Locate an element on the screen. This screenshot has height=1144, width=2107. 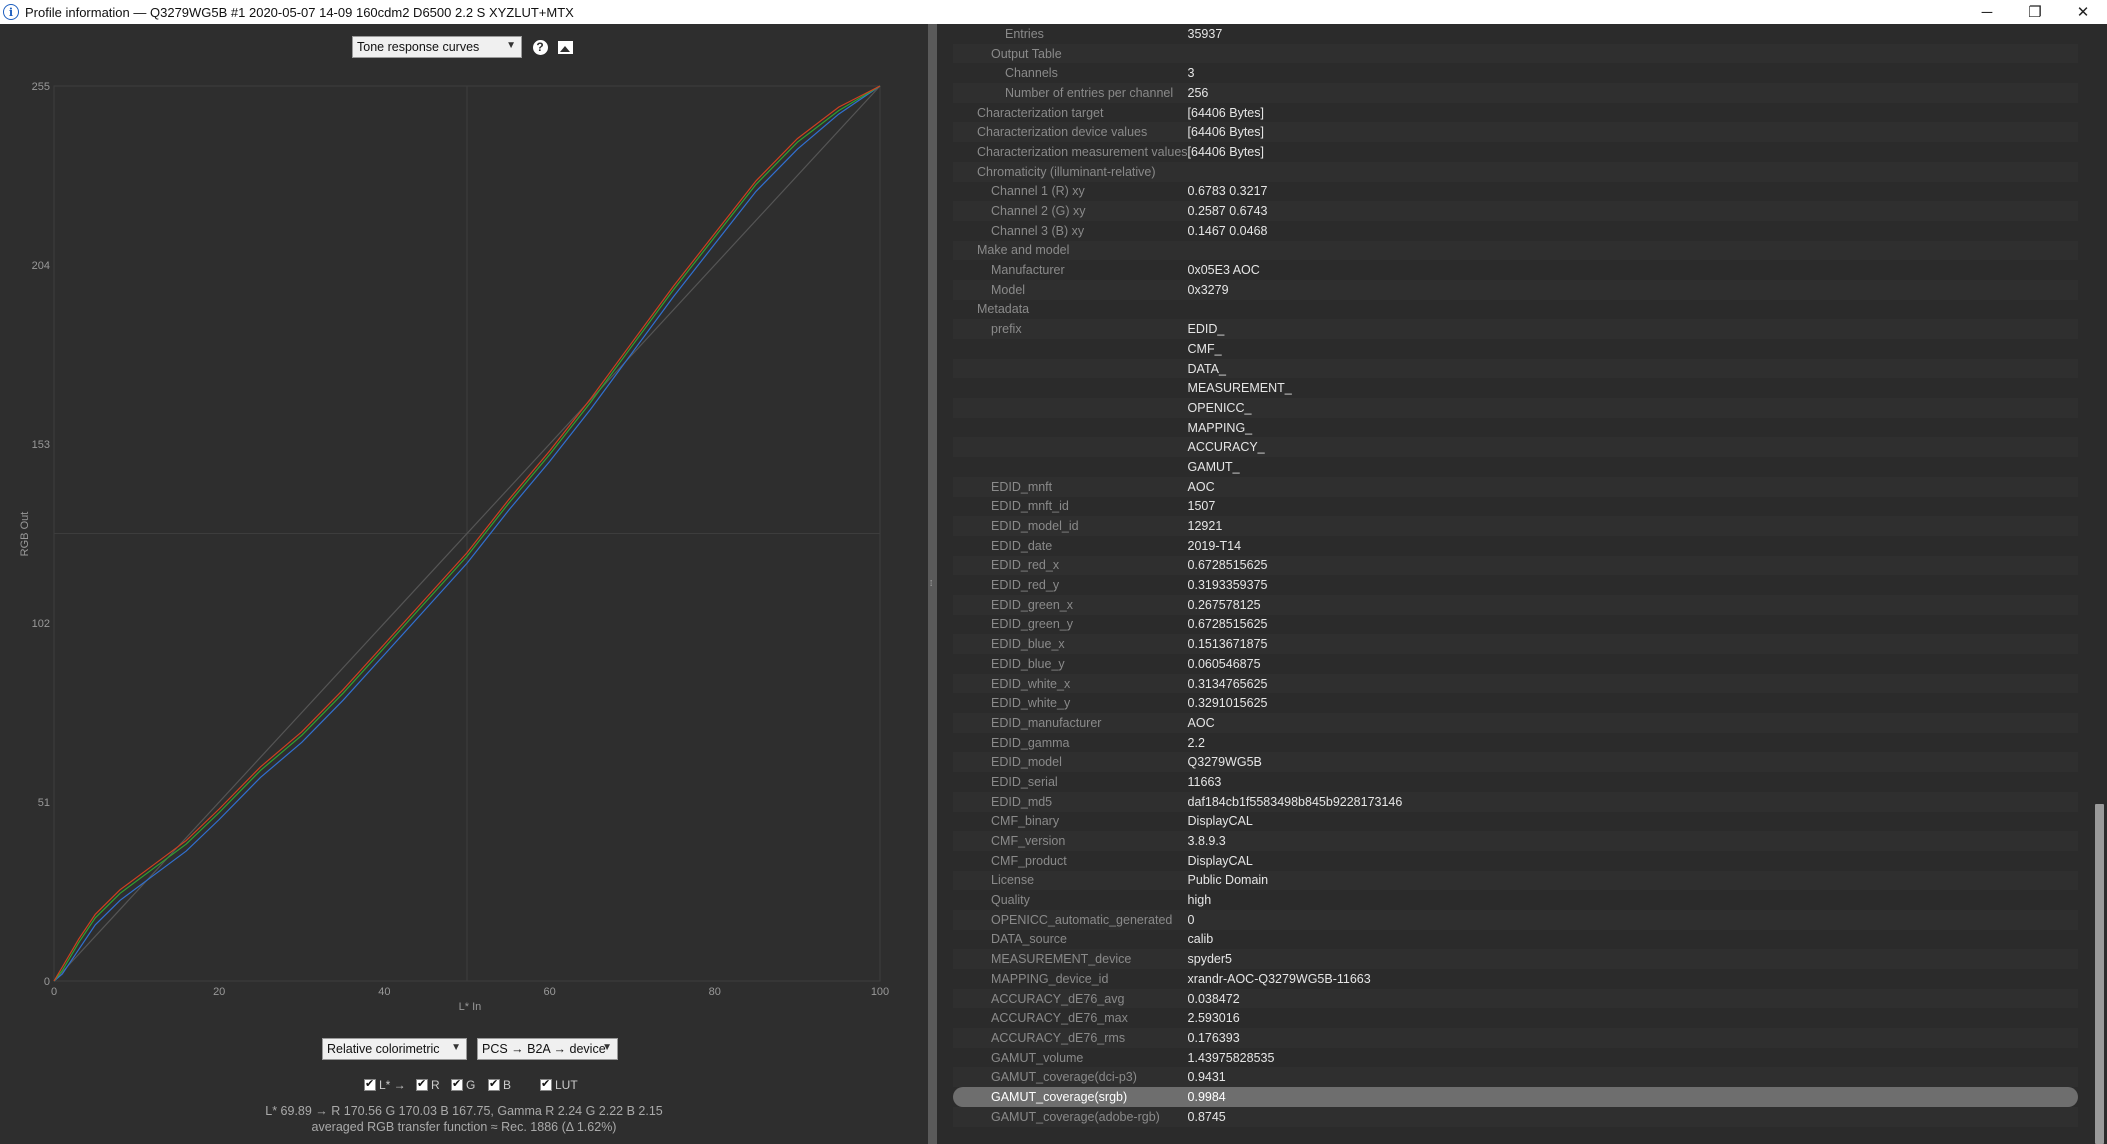
property-row: GAMUT_coverage(dci-p3) 0.9431 is located at coordinates (1515, 1077).